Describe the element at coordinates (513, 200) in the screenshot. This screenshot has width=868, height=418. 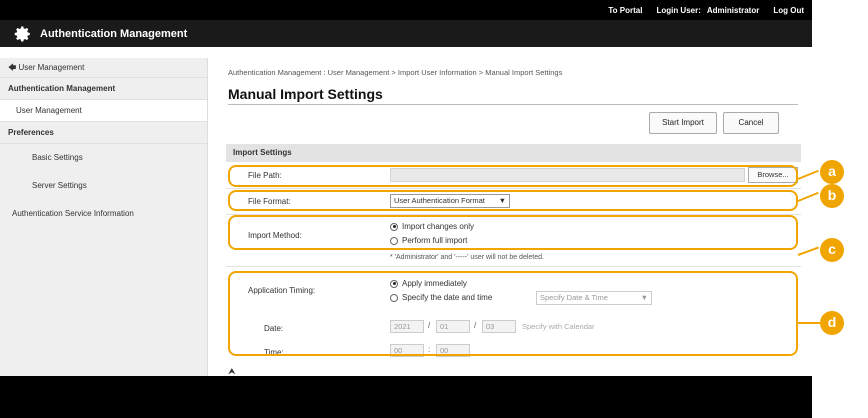
I see `callout-file-format` at that location.